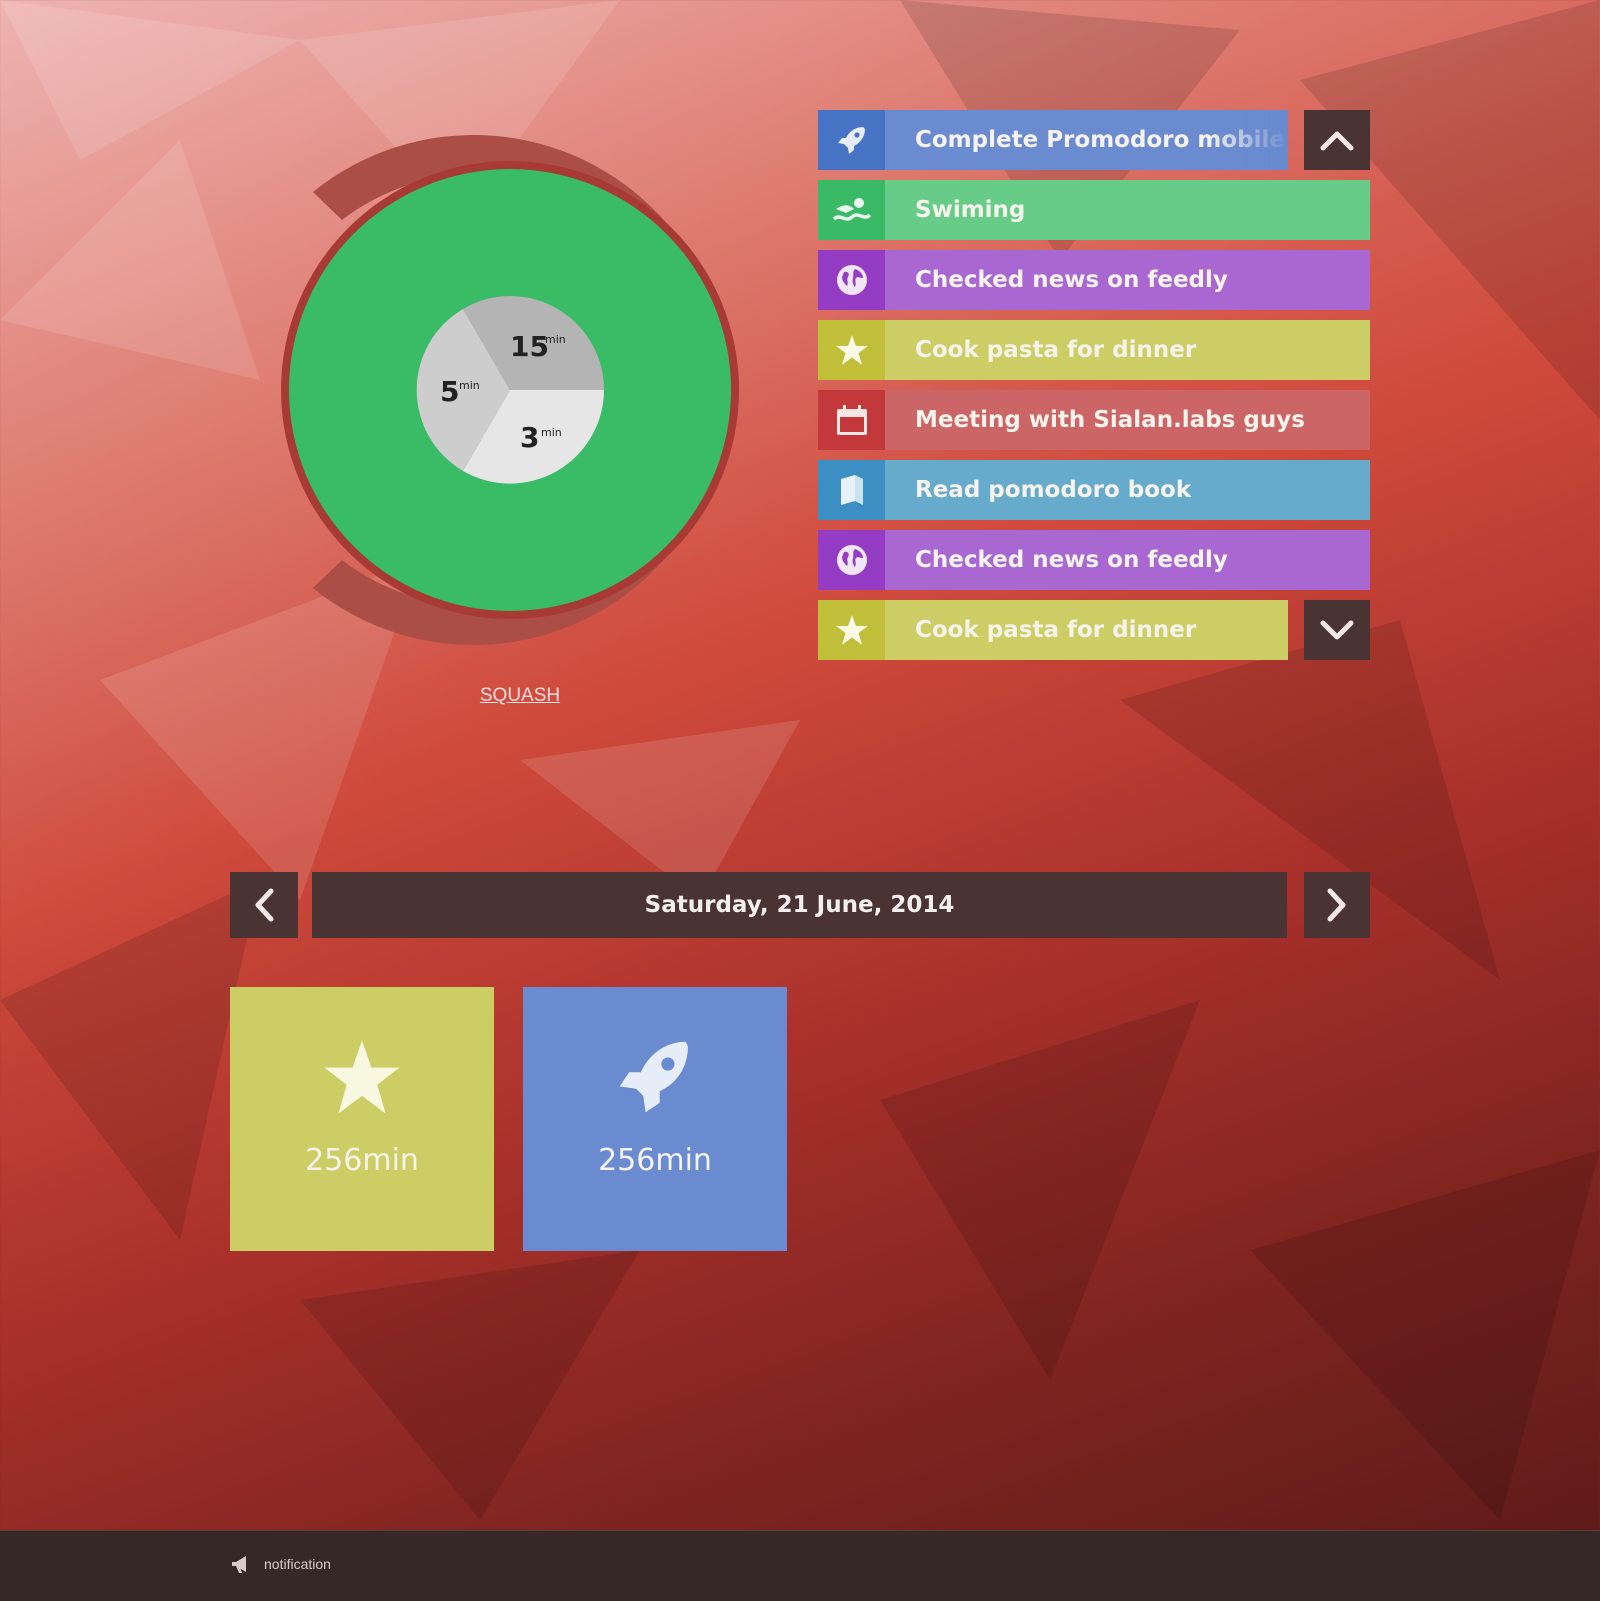 The image size is (1600, 1601). I want to click on task-label: Swiming, so click(1127, 210).